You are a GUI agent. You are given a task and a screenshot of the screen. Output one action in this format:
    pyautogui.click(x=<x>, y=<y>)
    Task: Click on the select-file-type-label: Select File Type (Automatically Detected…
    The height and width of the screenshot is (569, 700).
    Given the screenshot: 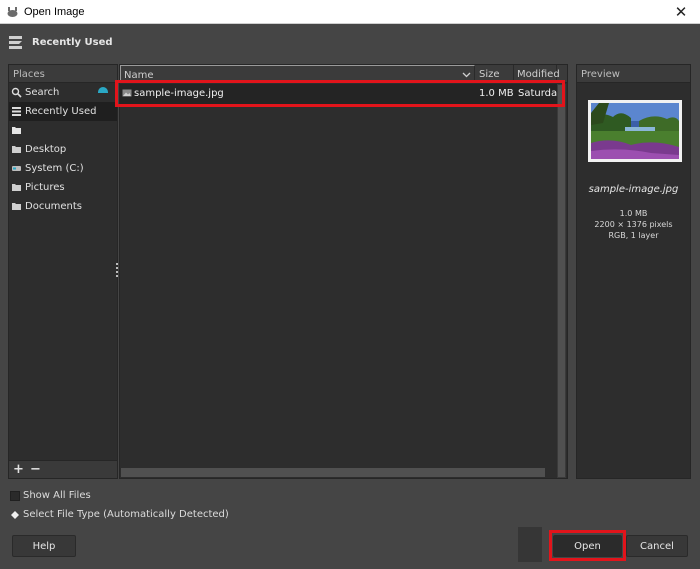 What is the action you would take?
    pyautogui.click(x=126, y=514)
    